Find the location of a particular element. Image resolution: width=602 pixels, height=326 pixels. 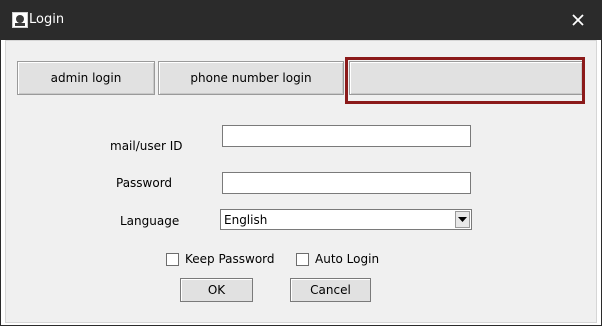

keep-password-option: Keep Password is located at coordinates (220, 259).